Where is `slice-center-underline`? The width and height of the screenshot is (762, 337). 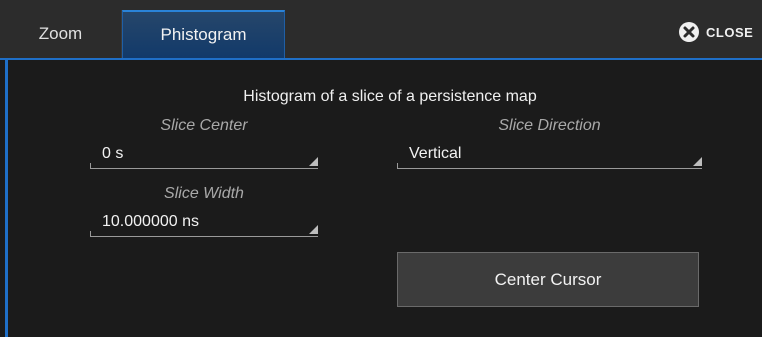
slice-center-underline is located at coordinates (204, 168).